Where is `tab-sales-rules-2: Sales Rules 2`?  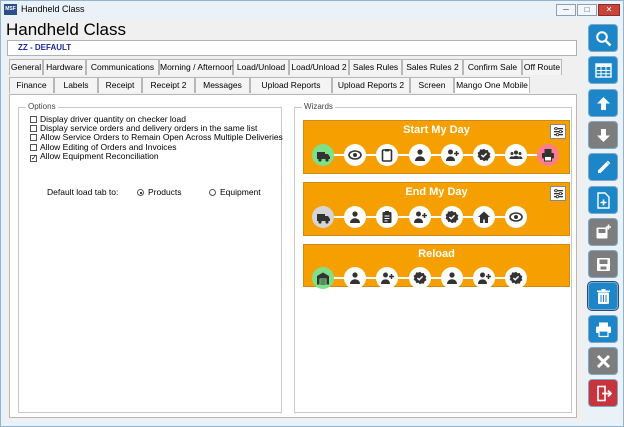 tab-sales-rules-2: Sales Rules 2 is located at coordinates (432, 67).